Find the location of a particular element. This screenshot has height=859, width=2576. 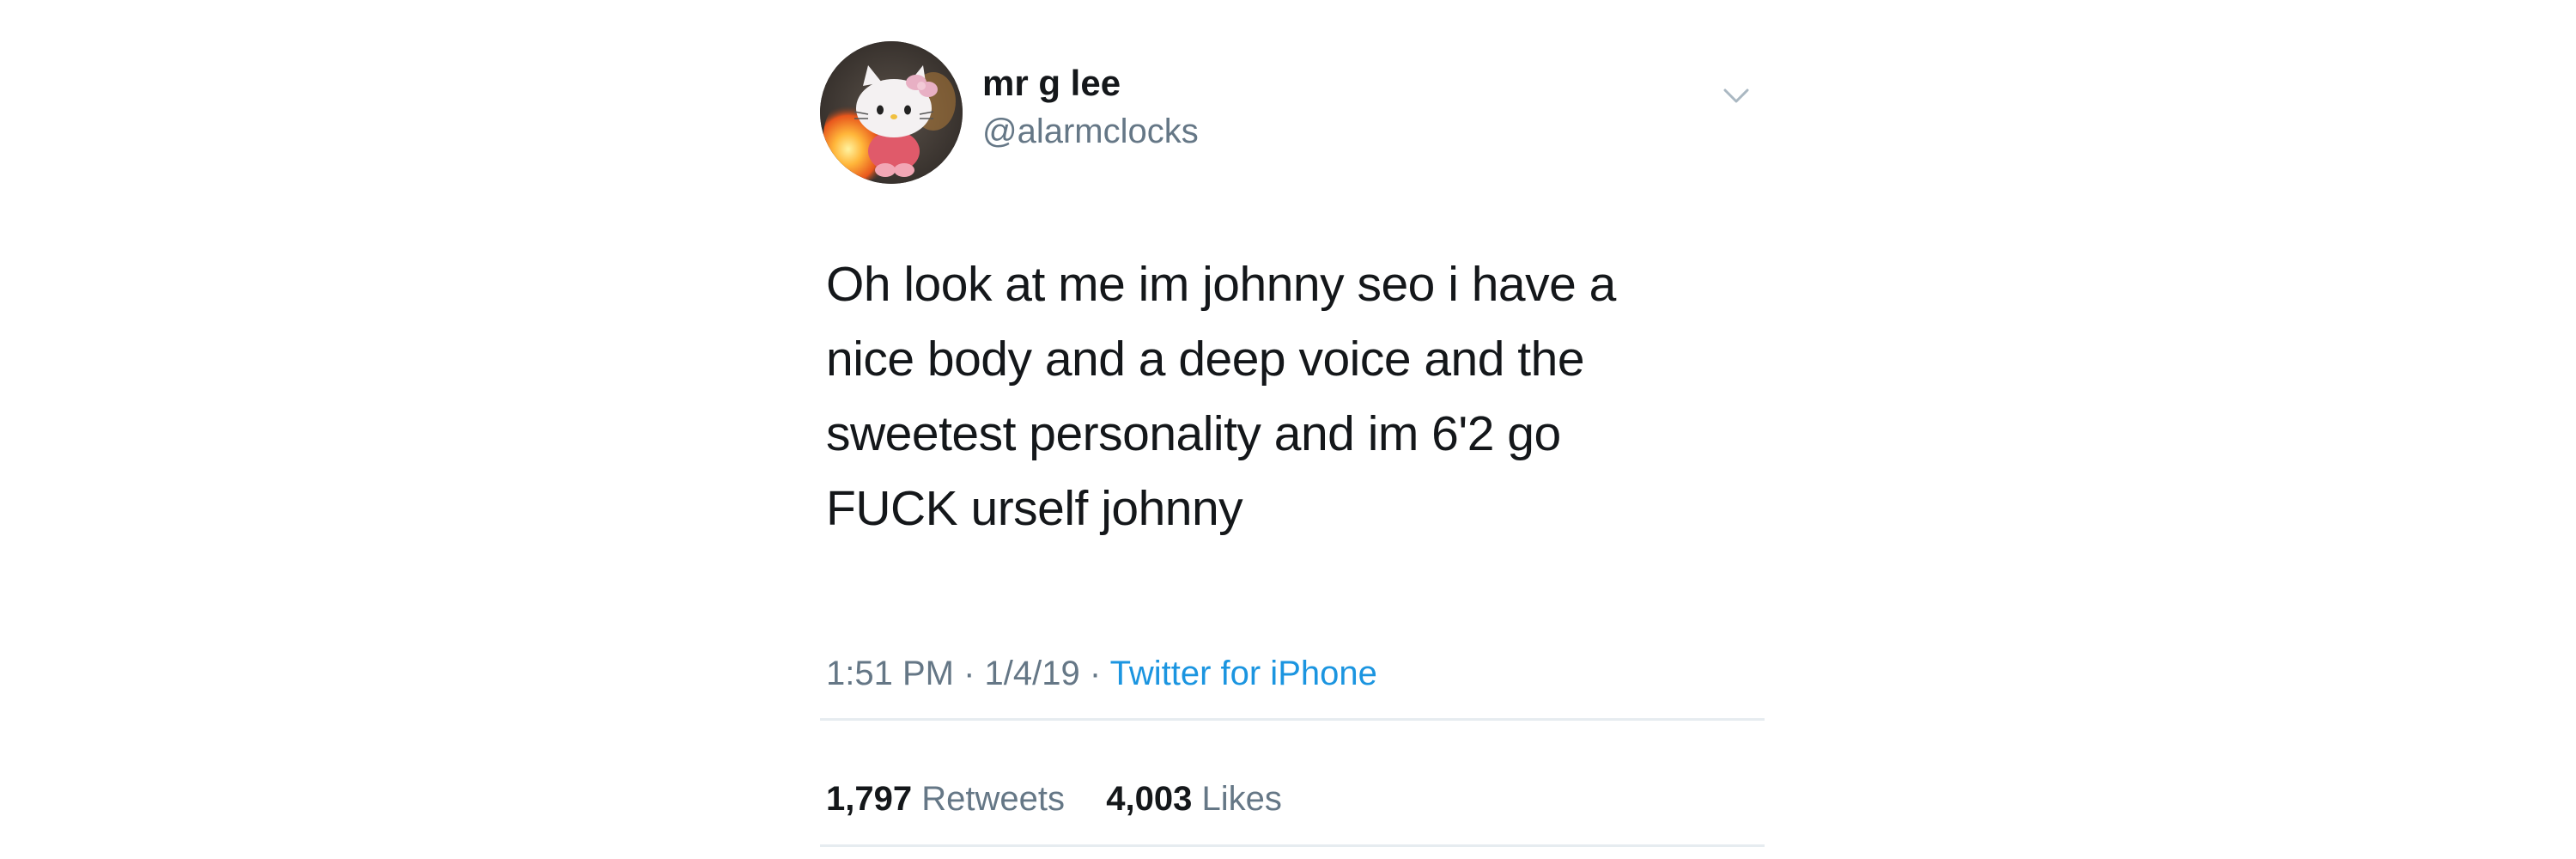

retweets-stat: 1,797 Retweets is located at coordinates (950, 799).